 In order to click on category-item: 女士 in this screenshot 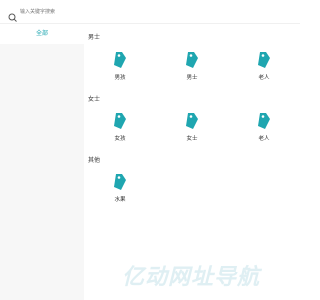, I will do `click(192, 130)`.